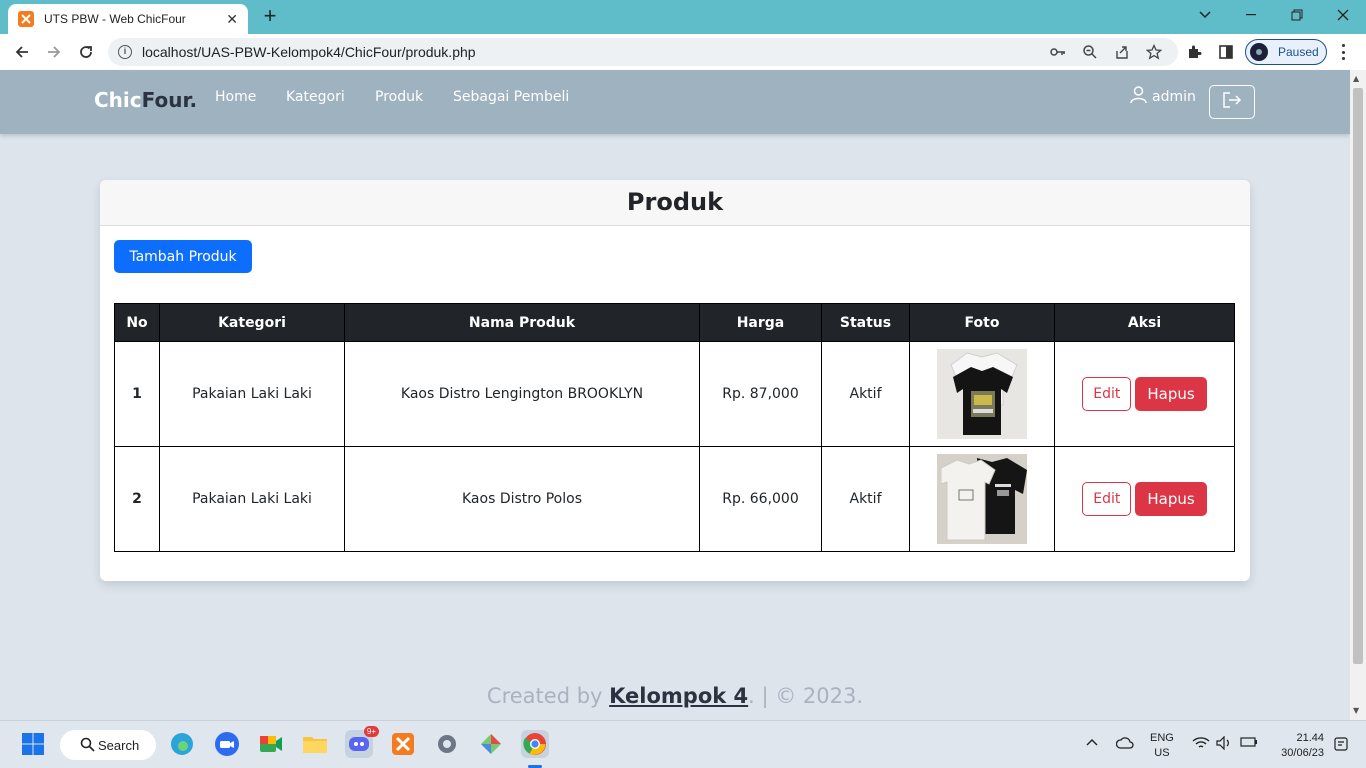 The image size is (1366, 768). Describe the element at coordinates (403, 744) in the screenshot. I see `xampp-icon` at that location.